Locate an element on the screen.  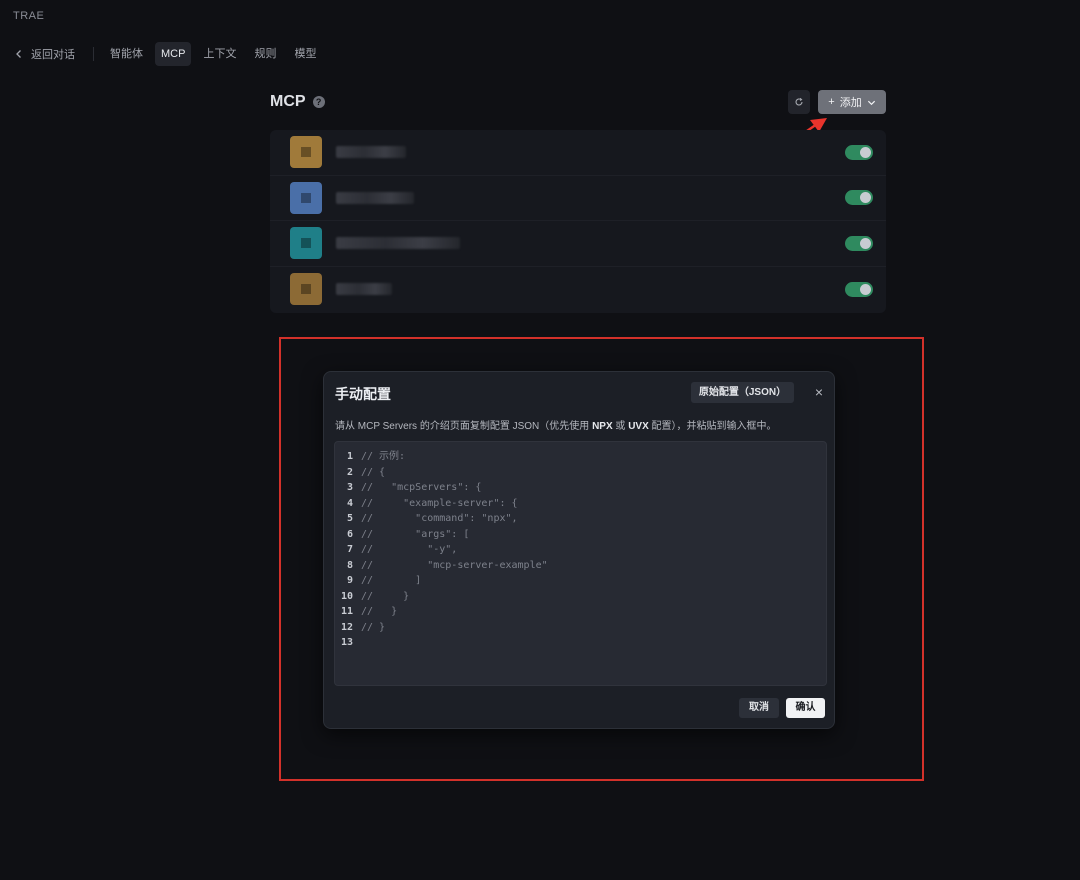
mcp-server-list is located at coordinates (578, 221).